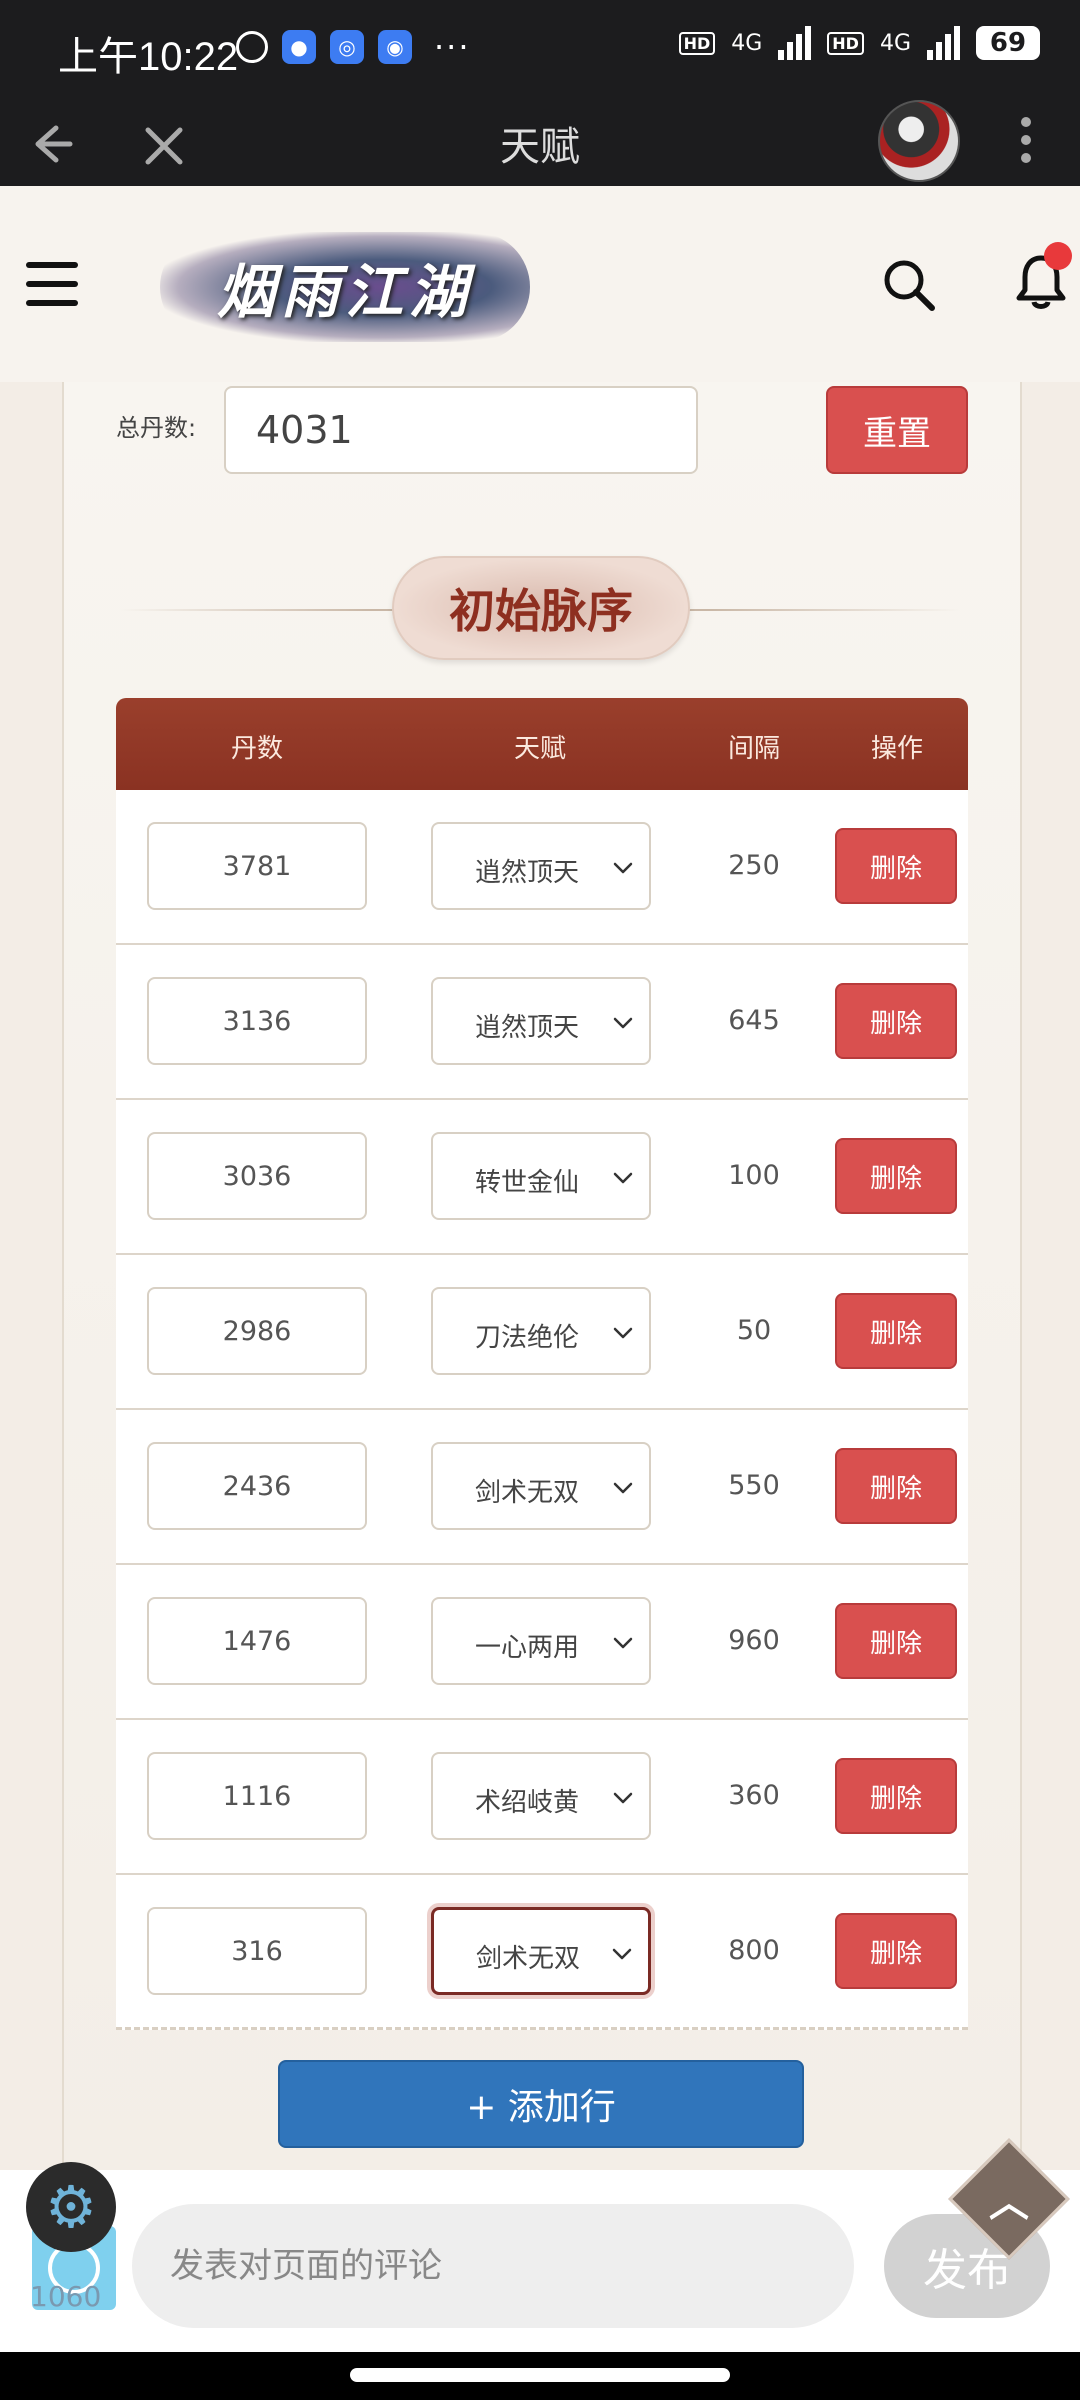  Describe the element at coordinates (256, 749) in the screenshot. I see `column-header-dan: 丹数` at that location.